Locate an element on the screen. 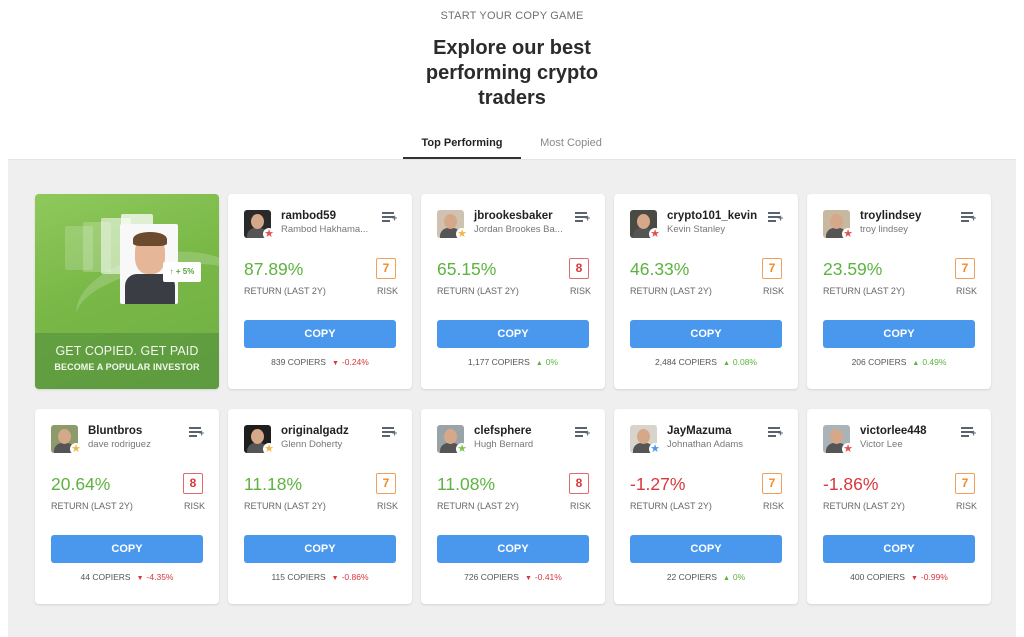 This screenshot has height=637, width=1024. copiers-stat: 2,484 COPIERS ▲ 0.08% is located at coordinates (706, 362).